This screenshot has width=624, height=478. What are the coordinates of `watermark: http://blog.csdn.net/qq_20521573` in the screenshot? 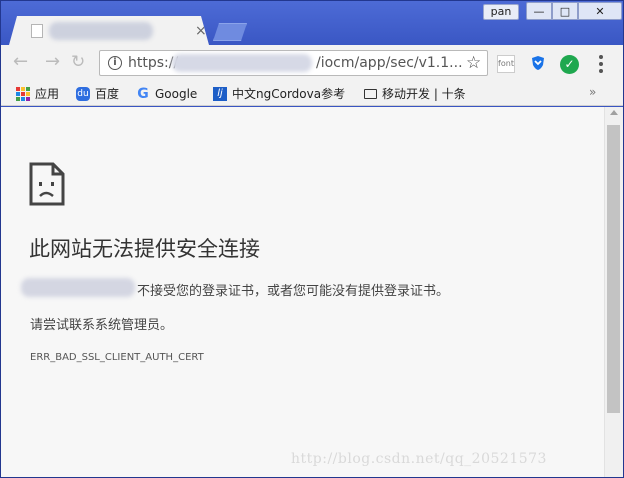 It's located at (419, 459).